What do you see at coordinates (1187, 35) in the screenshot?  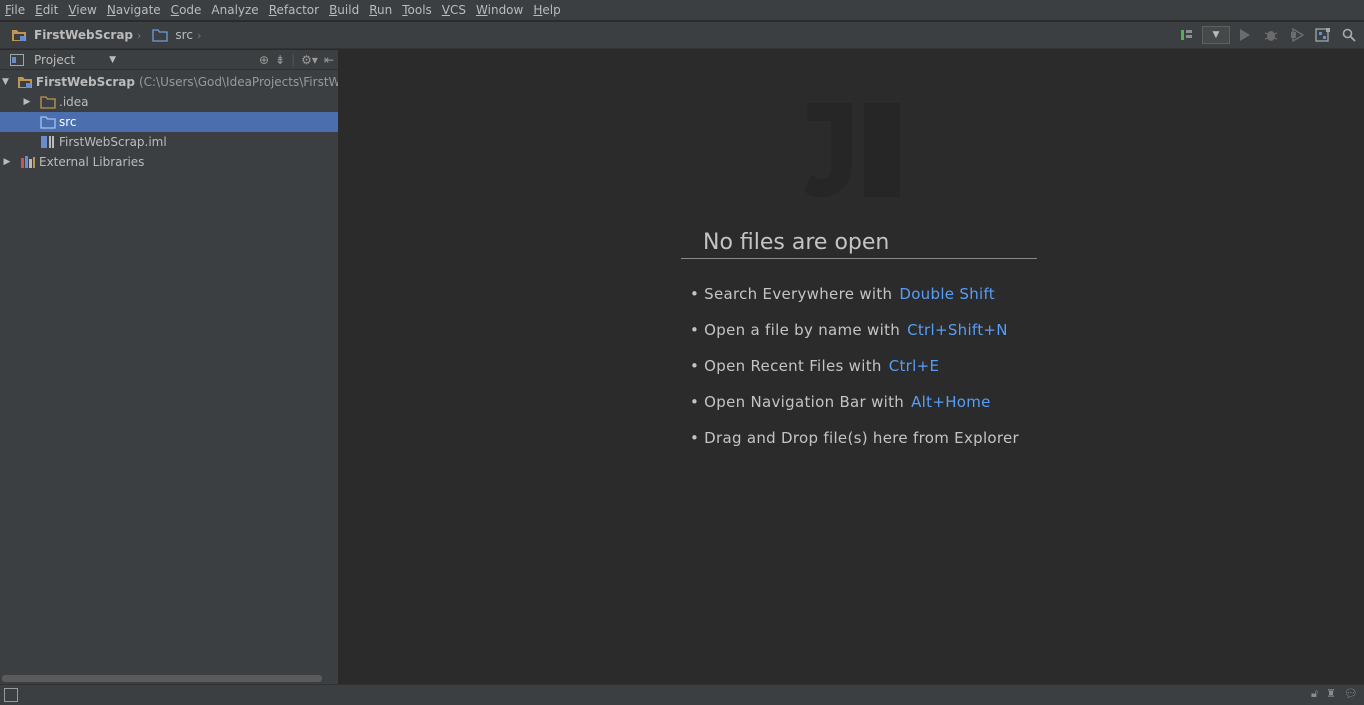 I see `build-icon` at bounding box center [1187, 35].